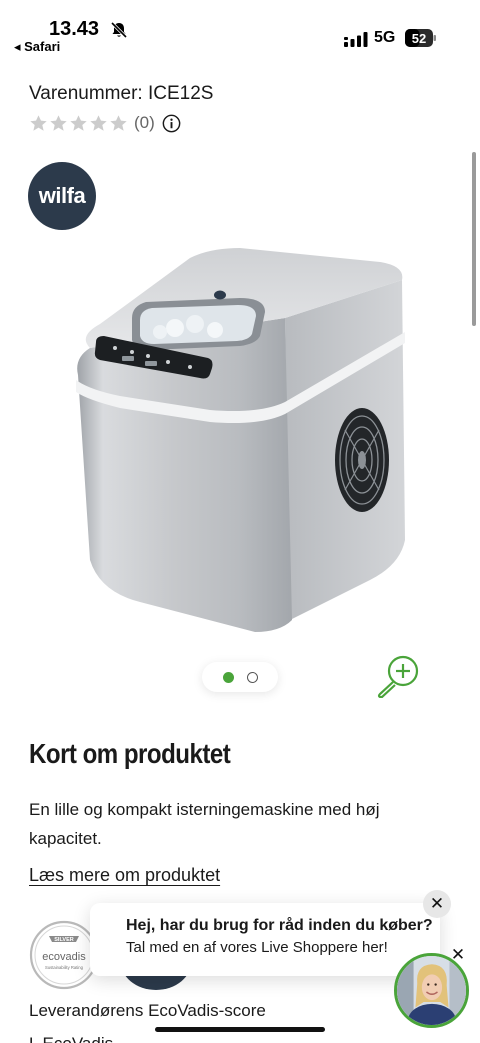  Describe the element at coordinates (437, 904) in the screenshot. I see `chat-close-button: ✕` at that location.